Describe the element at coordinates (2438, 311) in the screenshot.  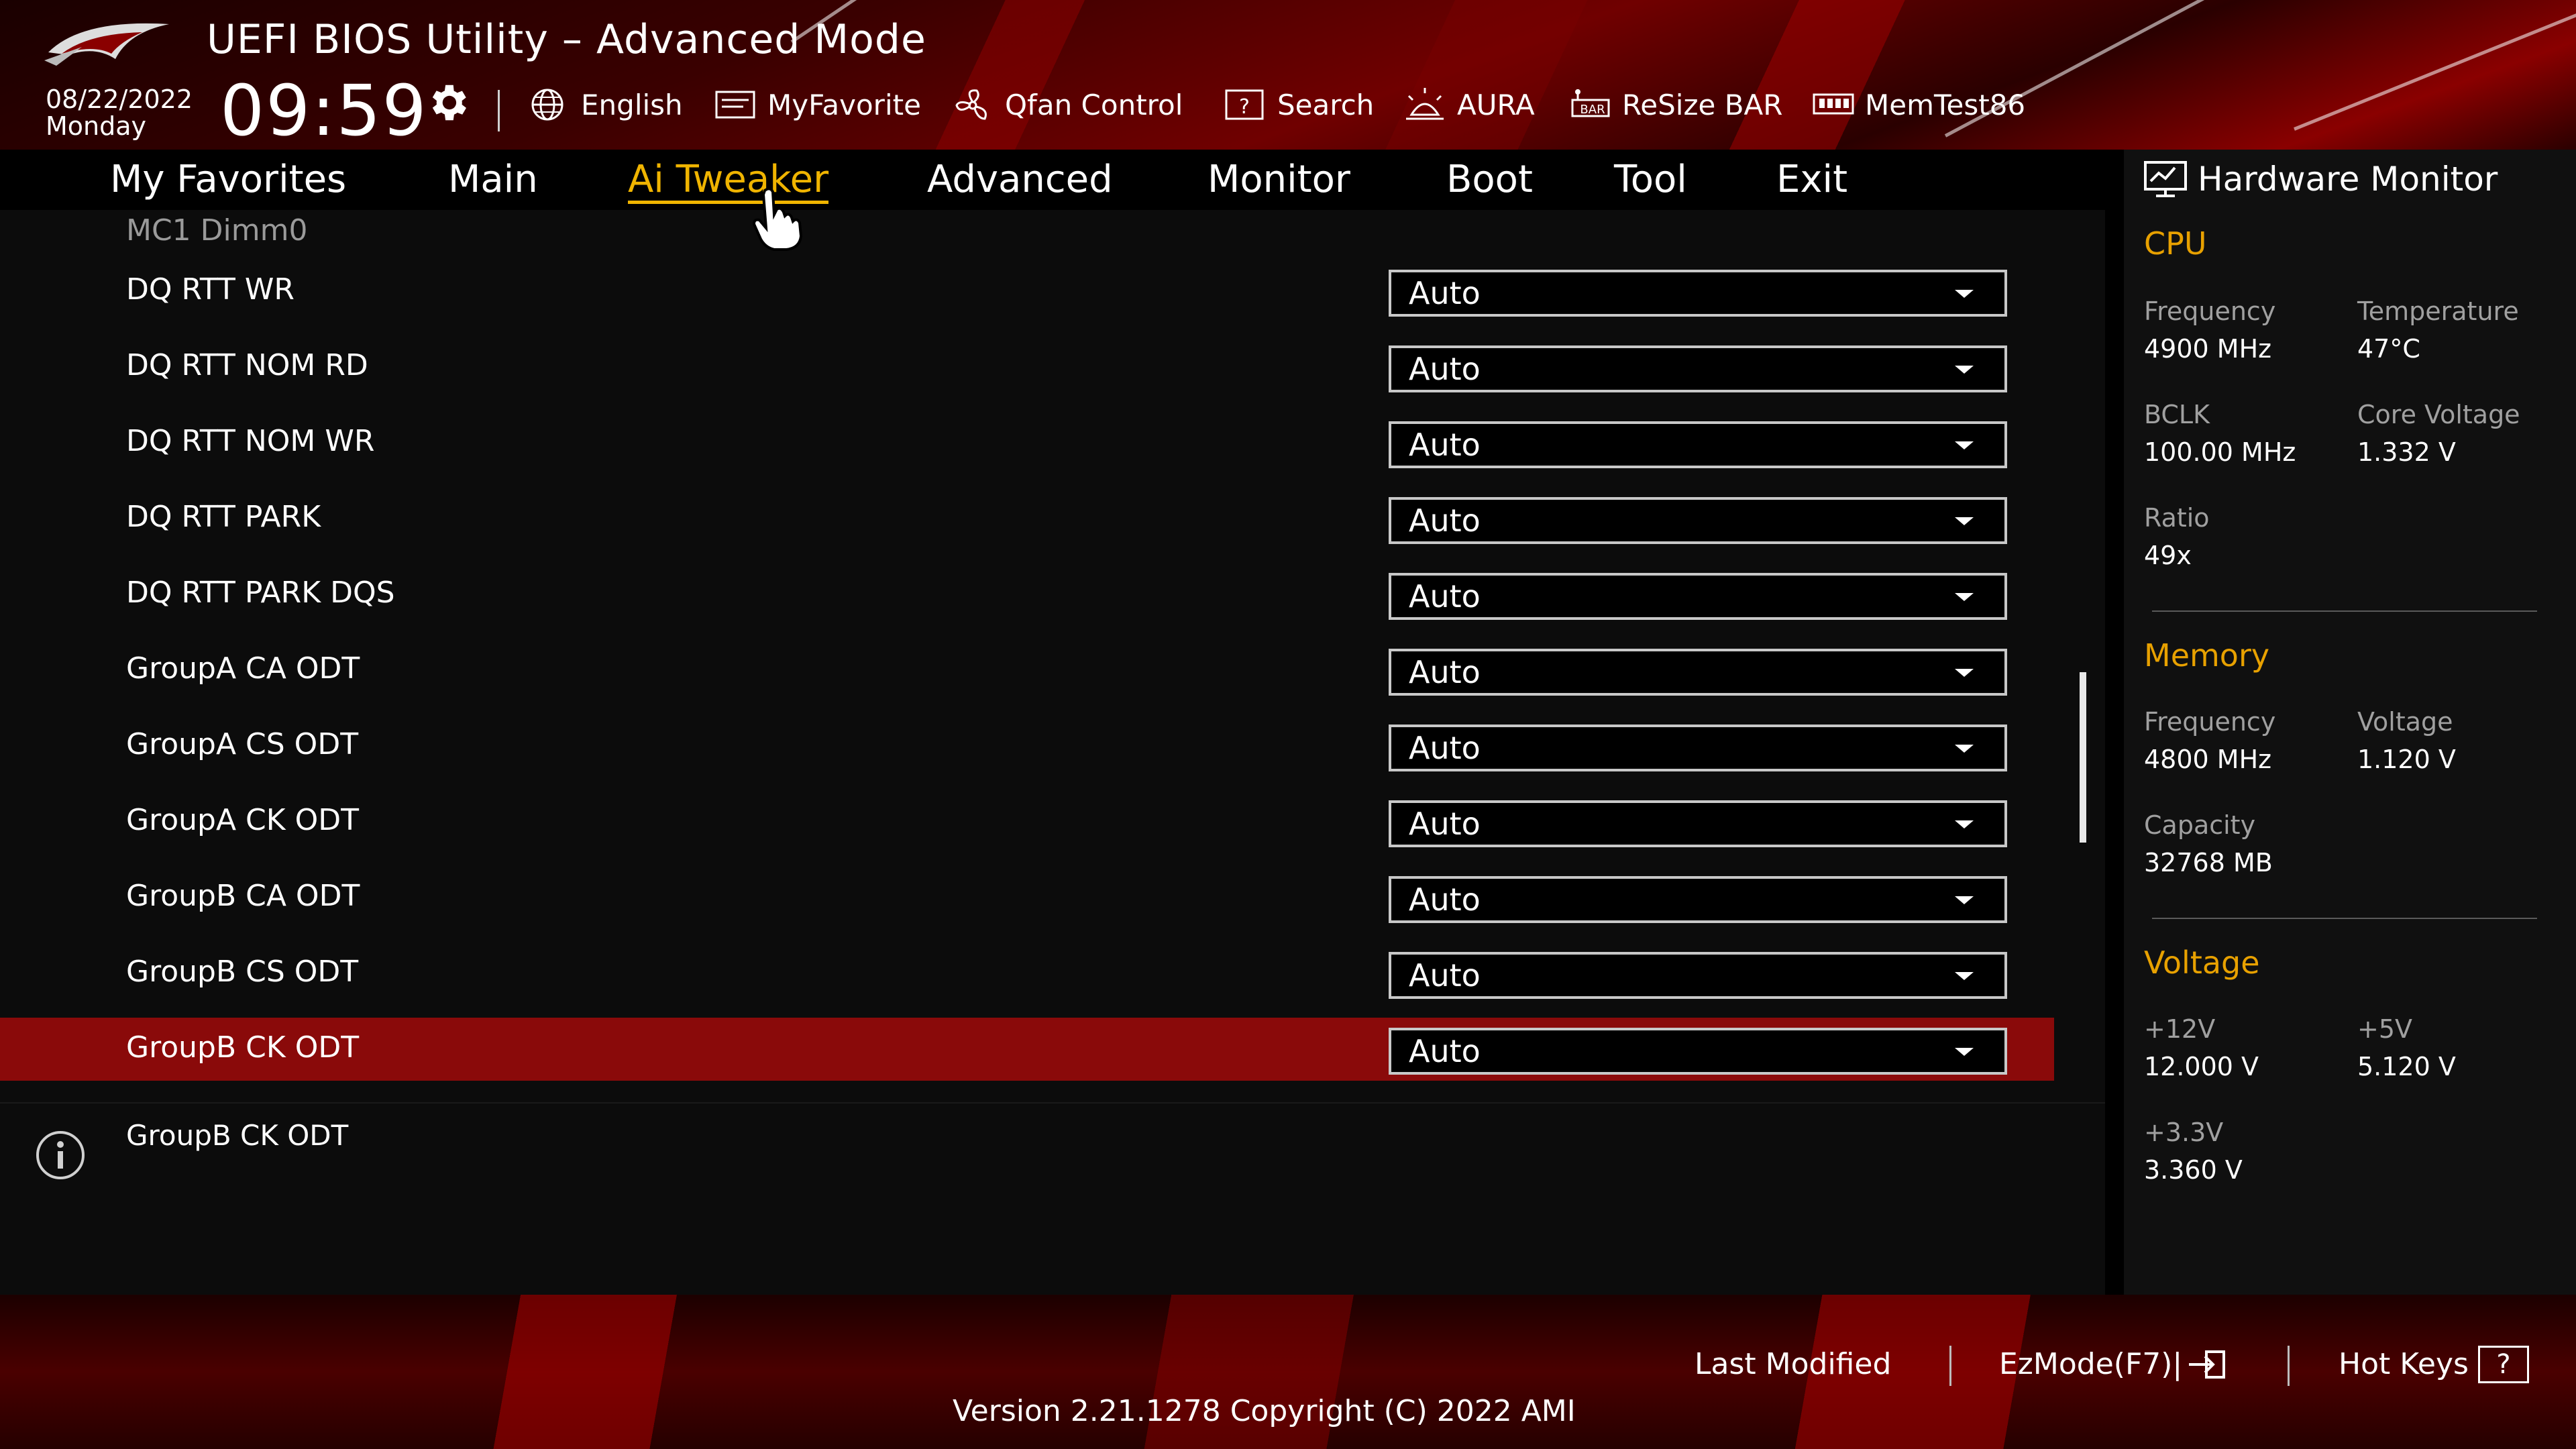
I see `cpu-temperature-label: Temperature` at that location.